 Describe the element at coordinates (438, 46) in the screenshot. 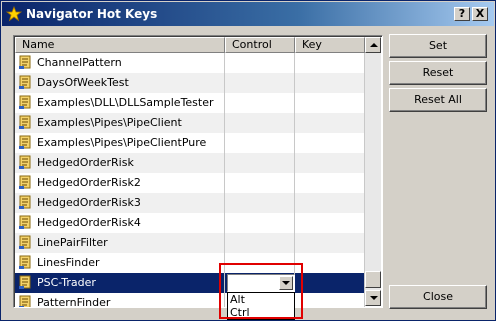

I see `set-button: Set` at that location.